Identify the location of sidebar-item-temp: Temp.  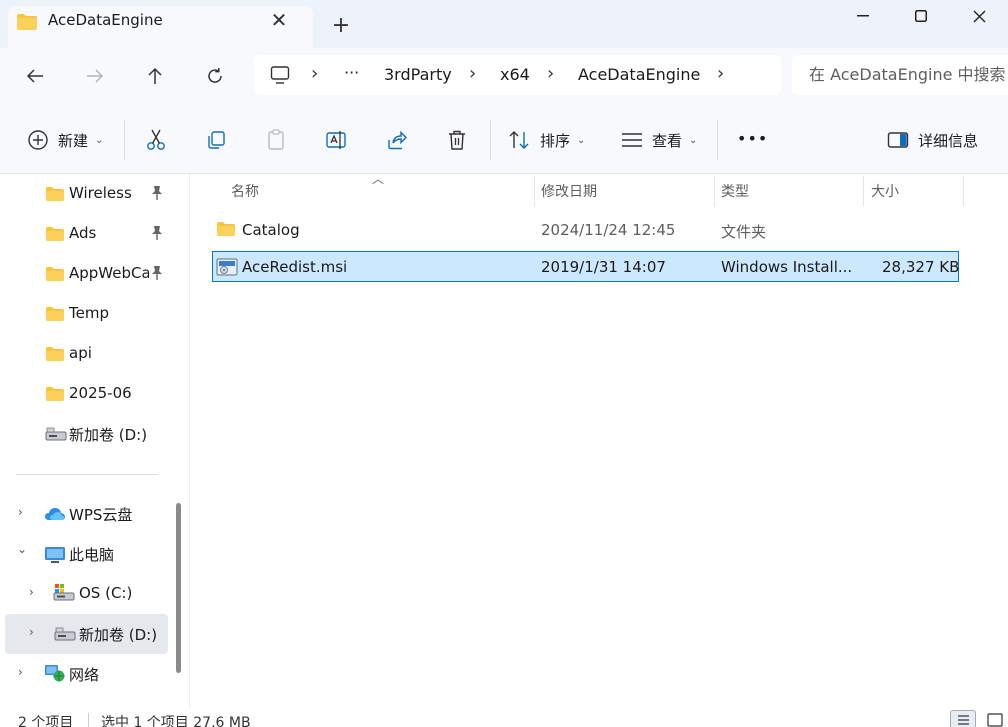
(84, 314).